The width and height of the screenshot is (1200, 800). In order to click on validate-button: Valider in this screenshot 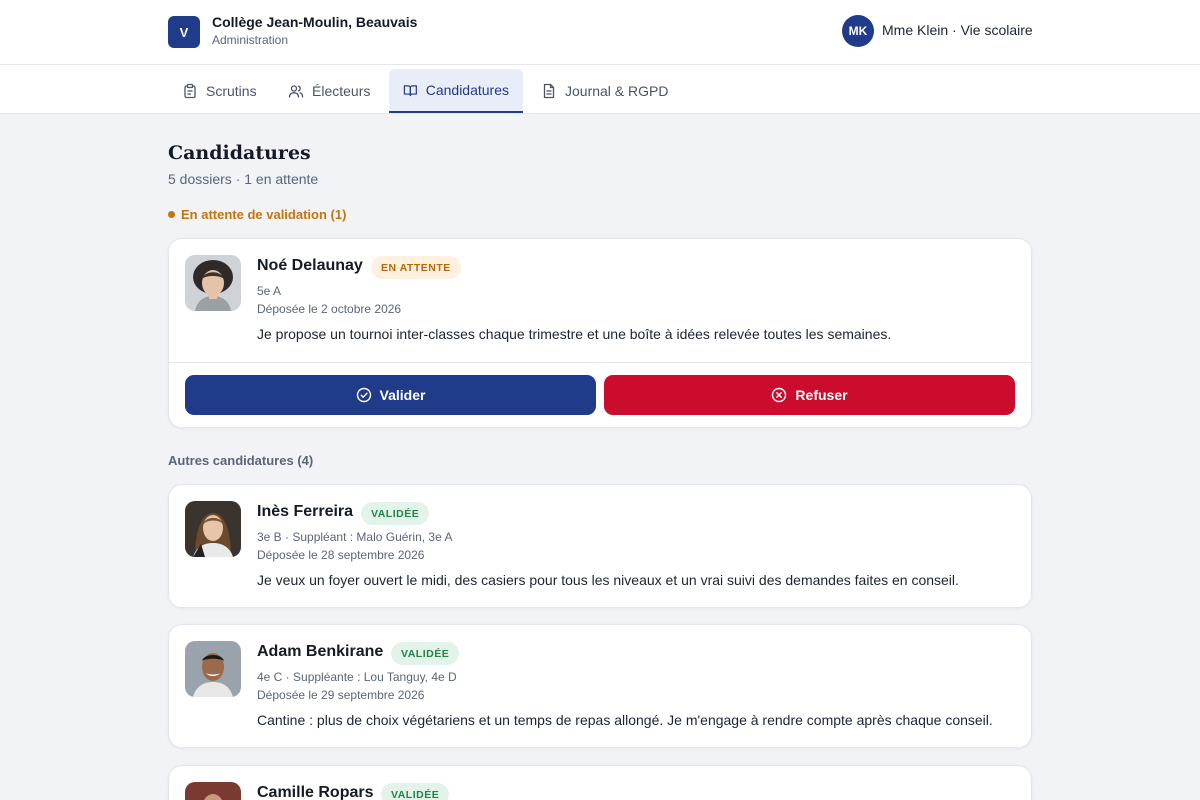, I will do `click(390, 395)`.